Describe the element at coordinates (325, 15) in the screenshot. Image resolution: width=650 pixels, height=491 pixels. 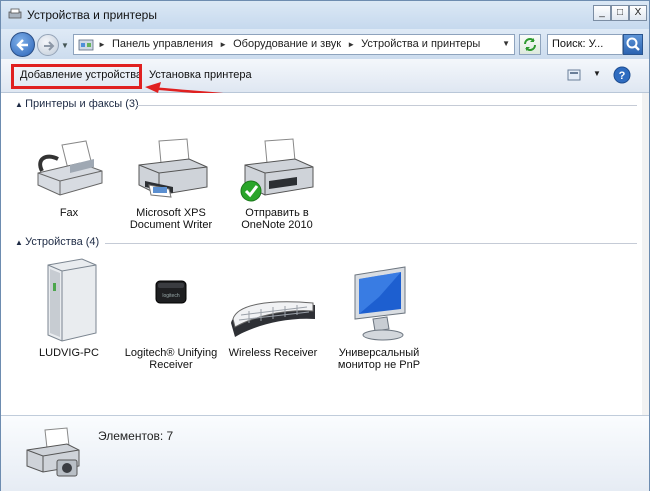
I see `title-bar: Устройства и принтеры _ □ X` at that location.